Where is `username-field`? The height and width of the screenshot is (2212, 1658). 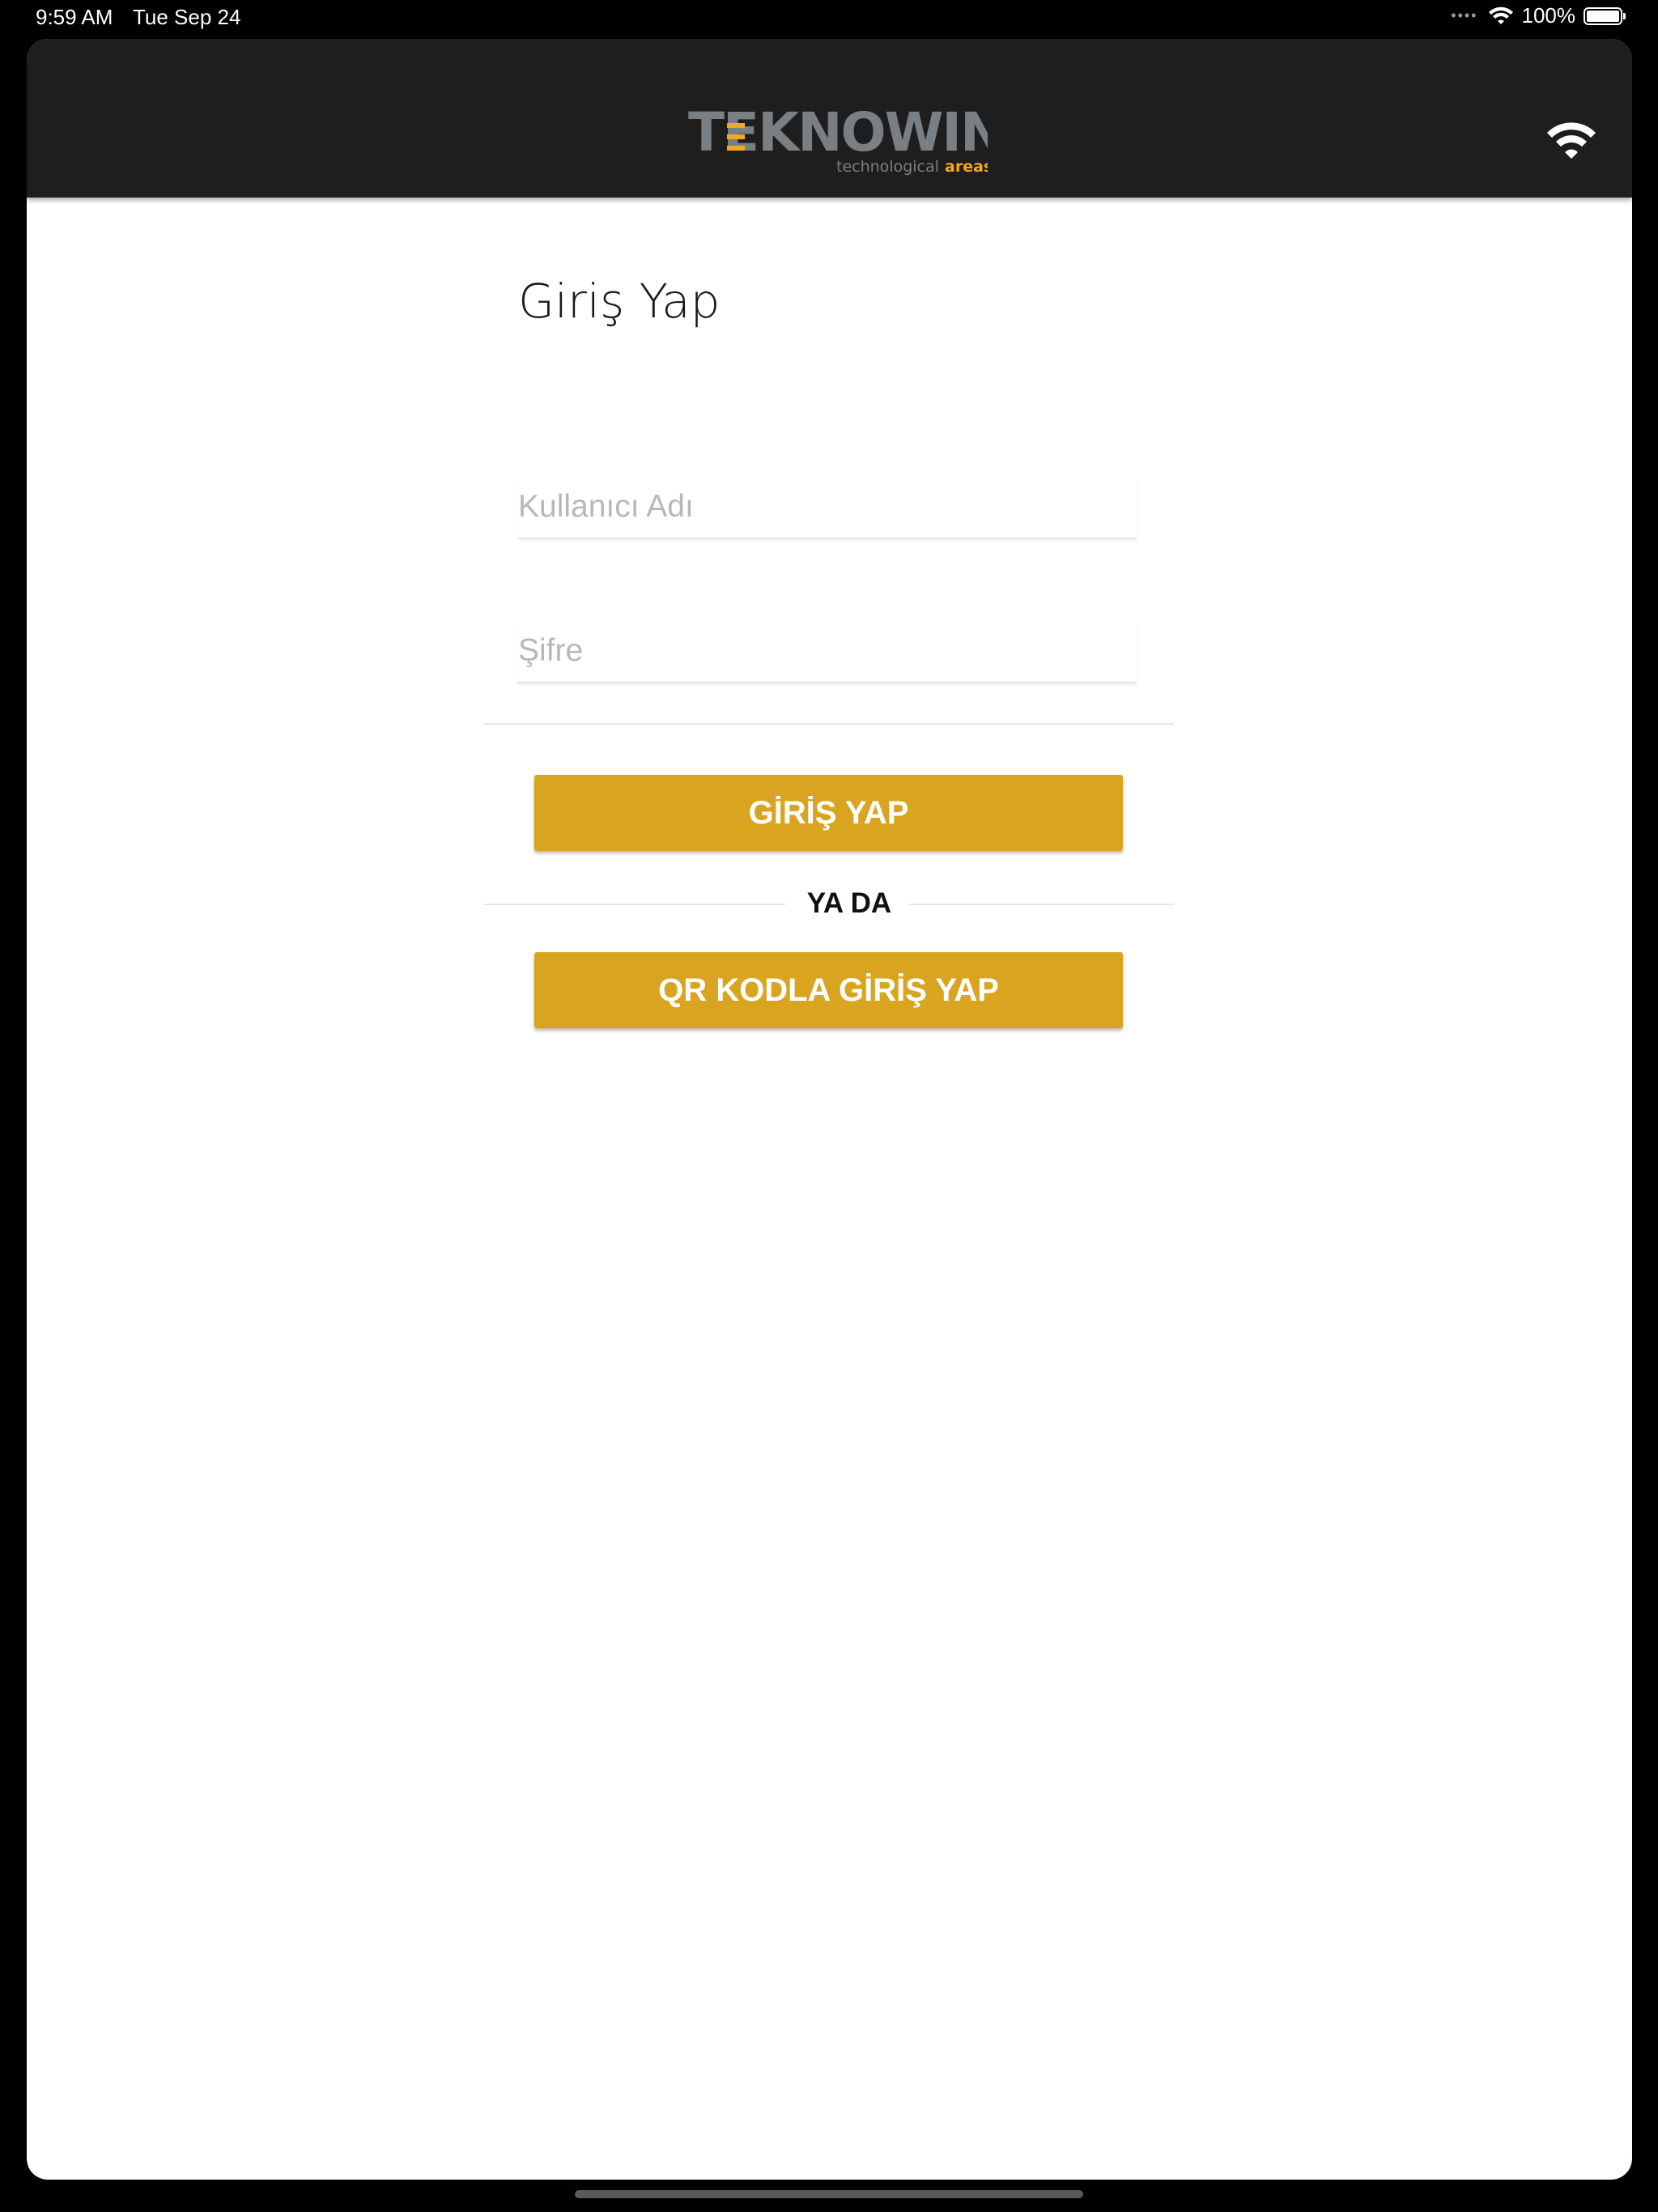 username-field is located at coordinates (827, 508).